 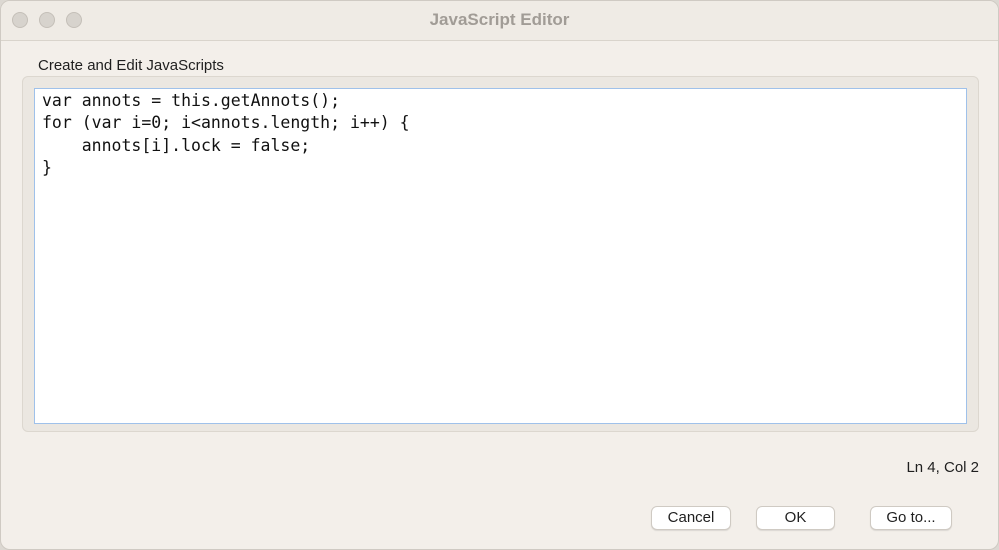 I want to click on editor-section-label: Create and Edit JavaScripts, so click(x=131, y=65).